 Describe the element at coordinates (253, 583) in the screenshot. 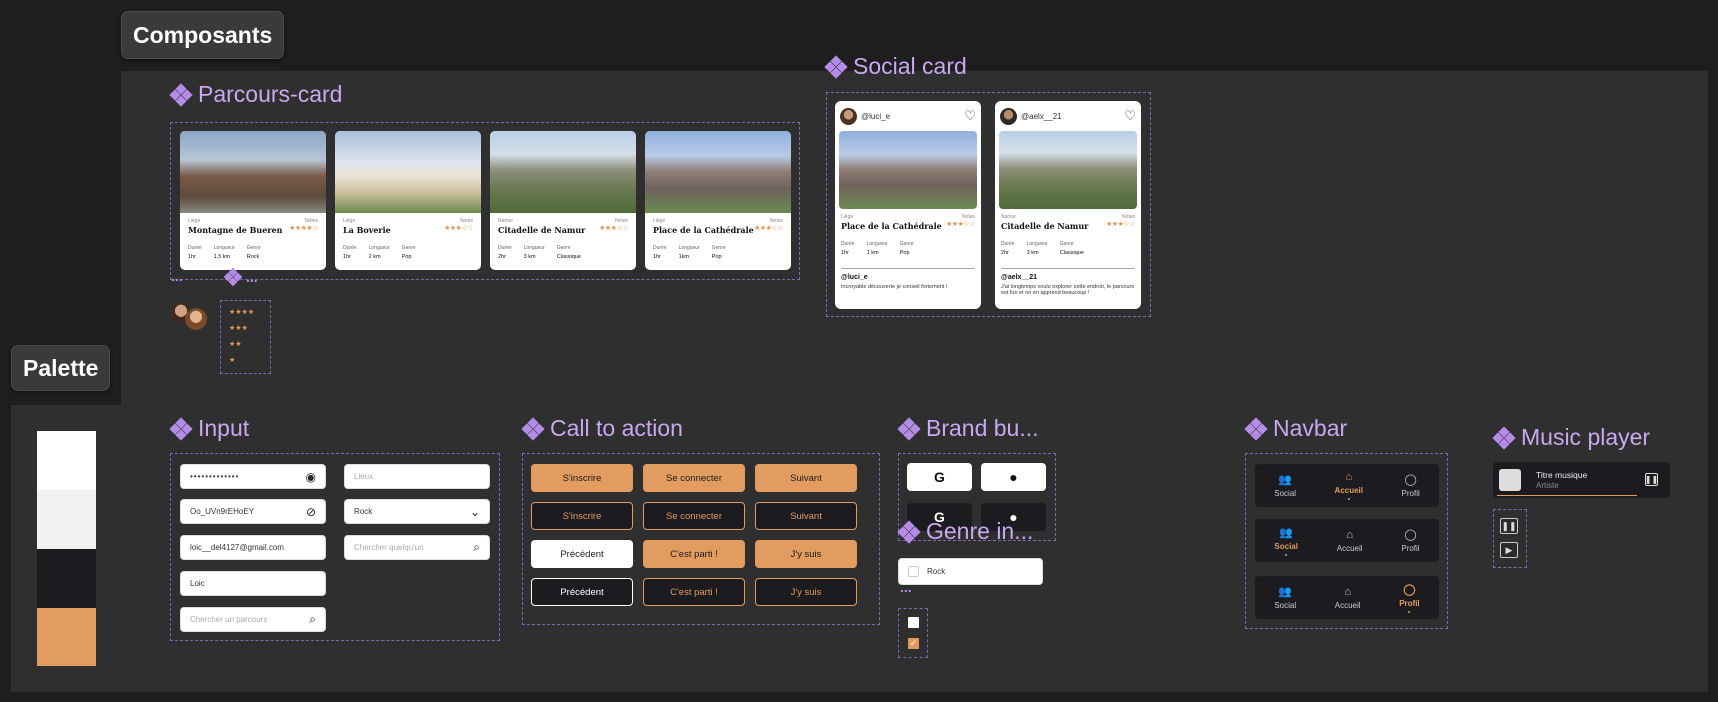

I see `name-field: Loic` at that location.